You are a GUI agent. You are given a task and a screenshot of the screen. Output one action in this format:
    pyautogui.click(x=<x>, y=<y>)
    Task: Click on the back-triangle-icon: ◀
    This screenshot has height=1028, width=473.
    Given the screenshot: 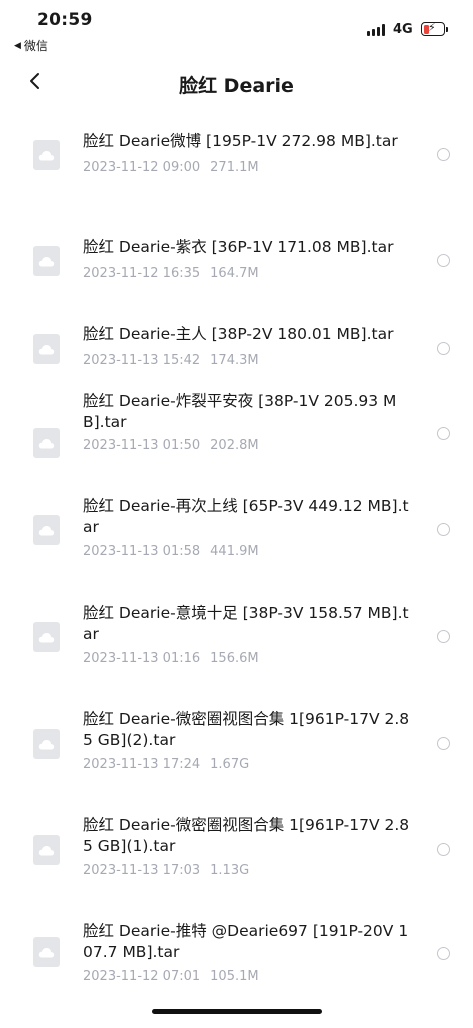 What is the action you would take?
    pyautogui.click(x=17, y=45)
    